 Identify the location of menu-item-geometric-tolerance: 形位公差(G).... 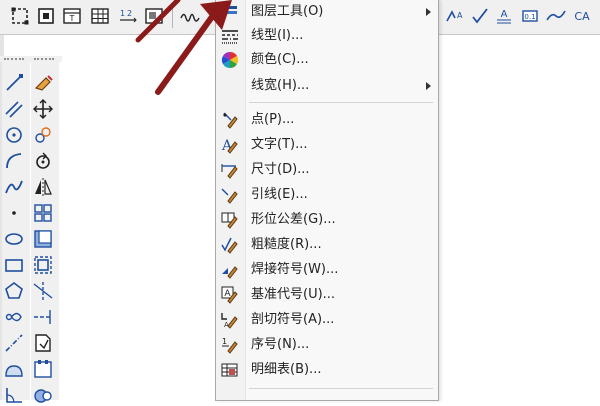
(327, 220).